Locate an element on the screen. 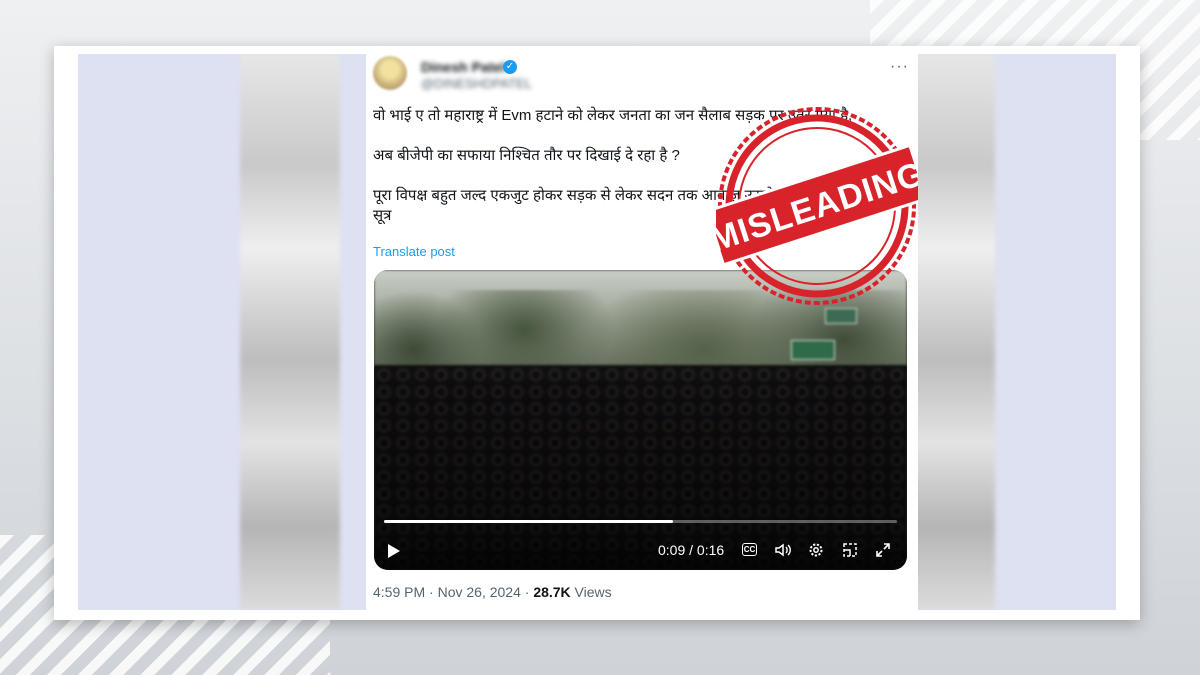 The image size is (1200, 675). video-time: 0:09 / 0:16 is located at coordinates (691, 550).